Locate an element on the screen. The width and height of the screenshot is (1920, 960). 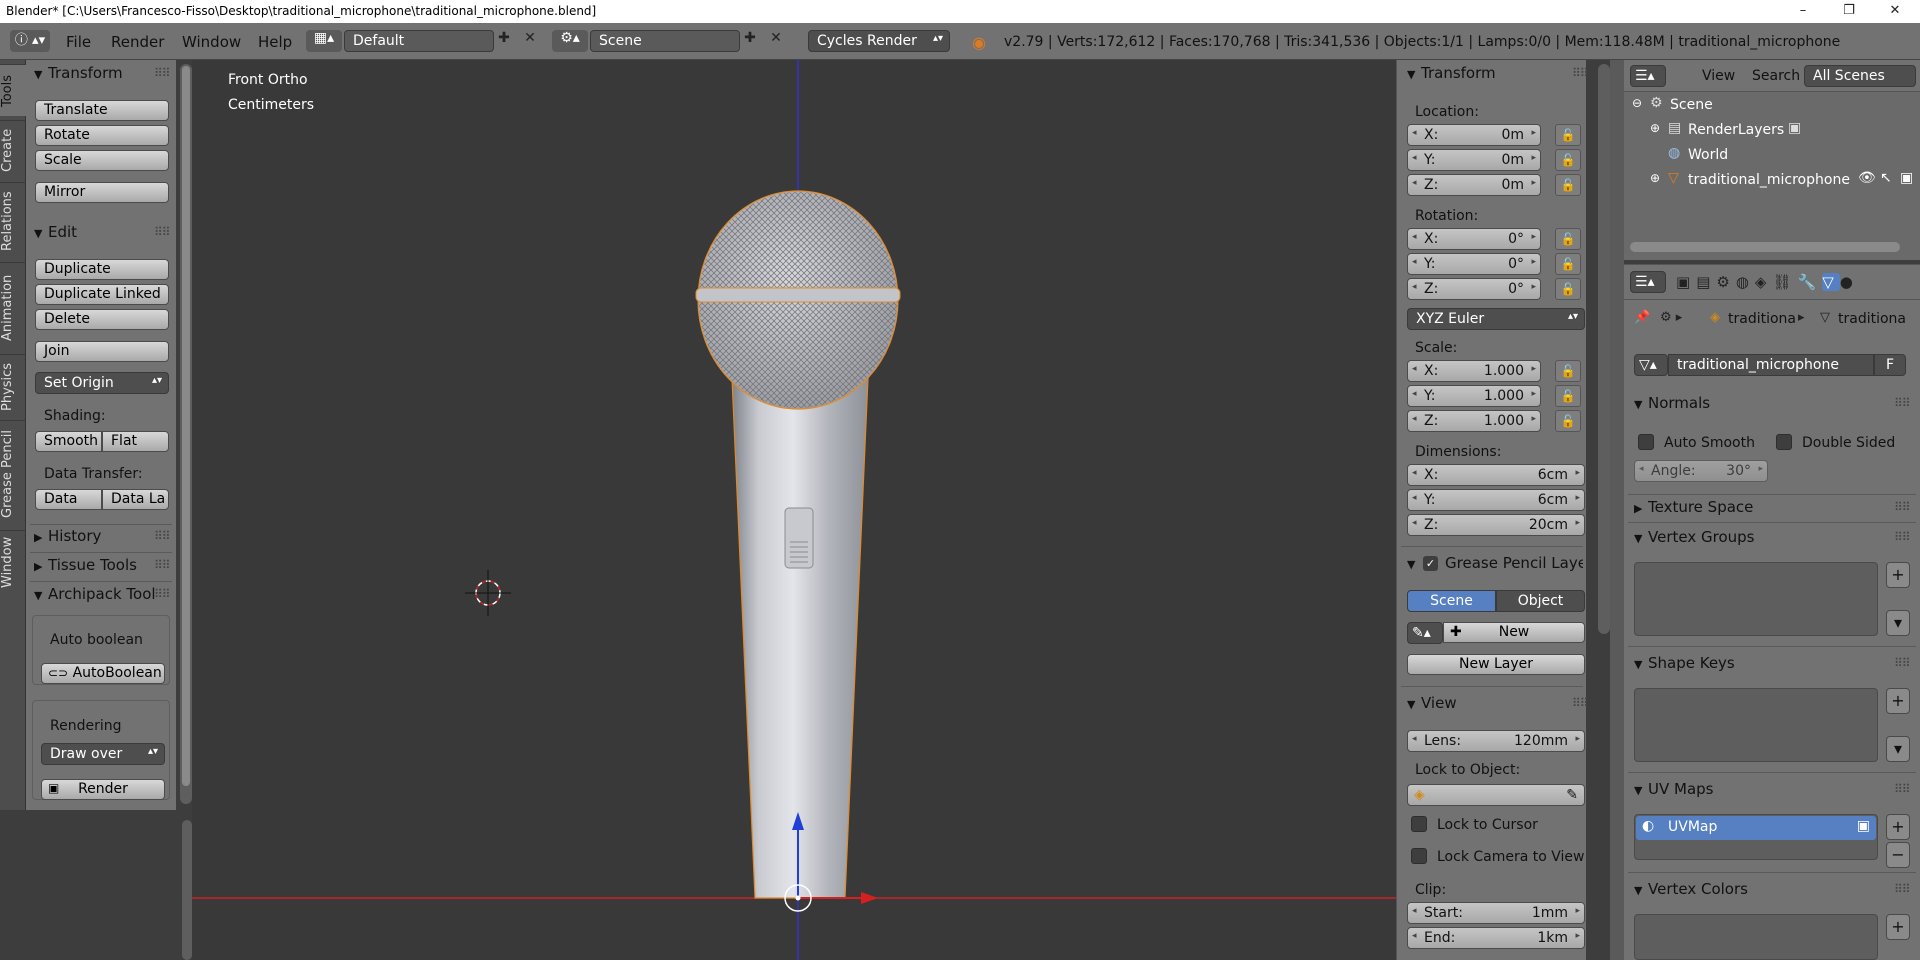
tab-grease-pencil: Grease Pencil is located at coordinates (13, 474).